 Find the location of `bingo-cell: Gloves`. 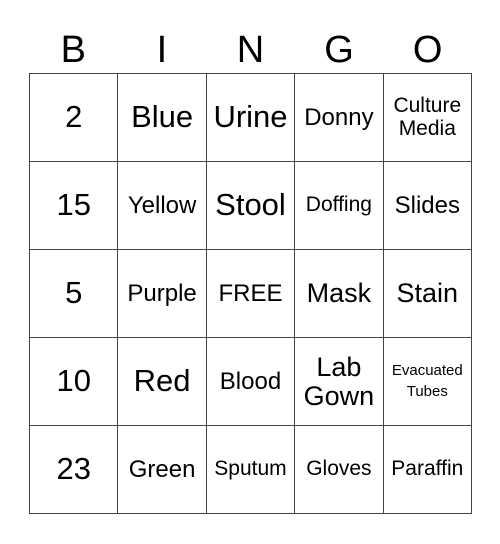

bingo-cell: Gloves is located at coordinates (339, 470).